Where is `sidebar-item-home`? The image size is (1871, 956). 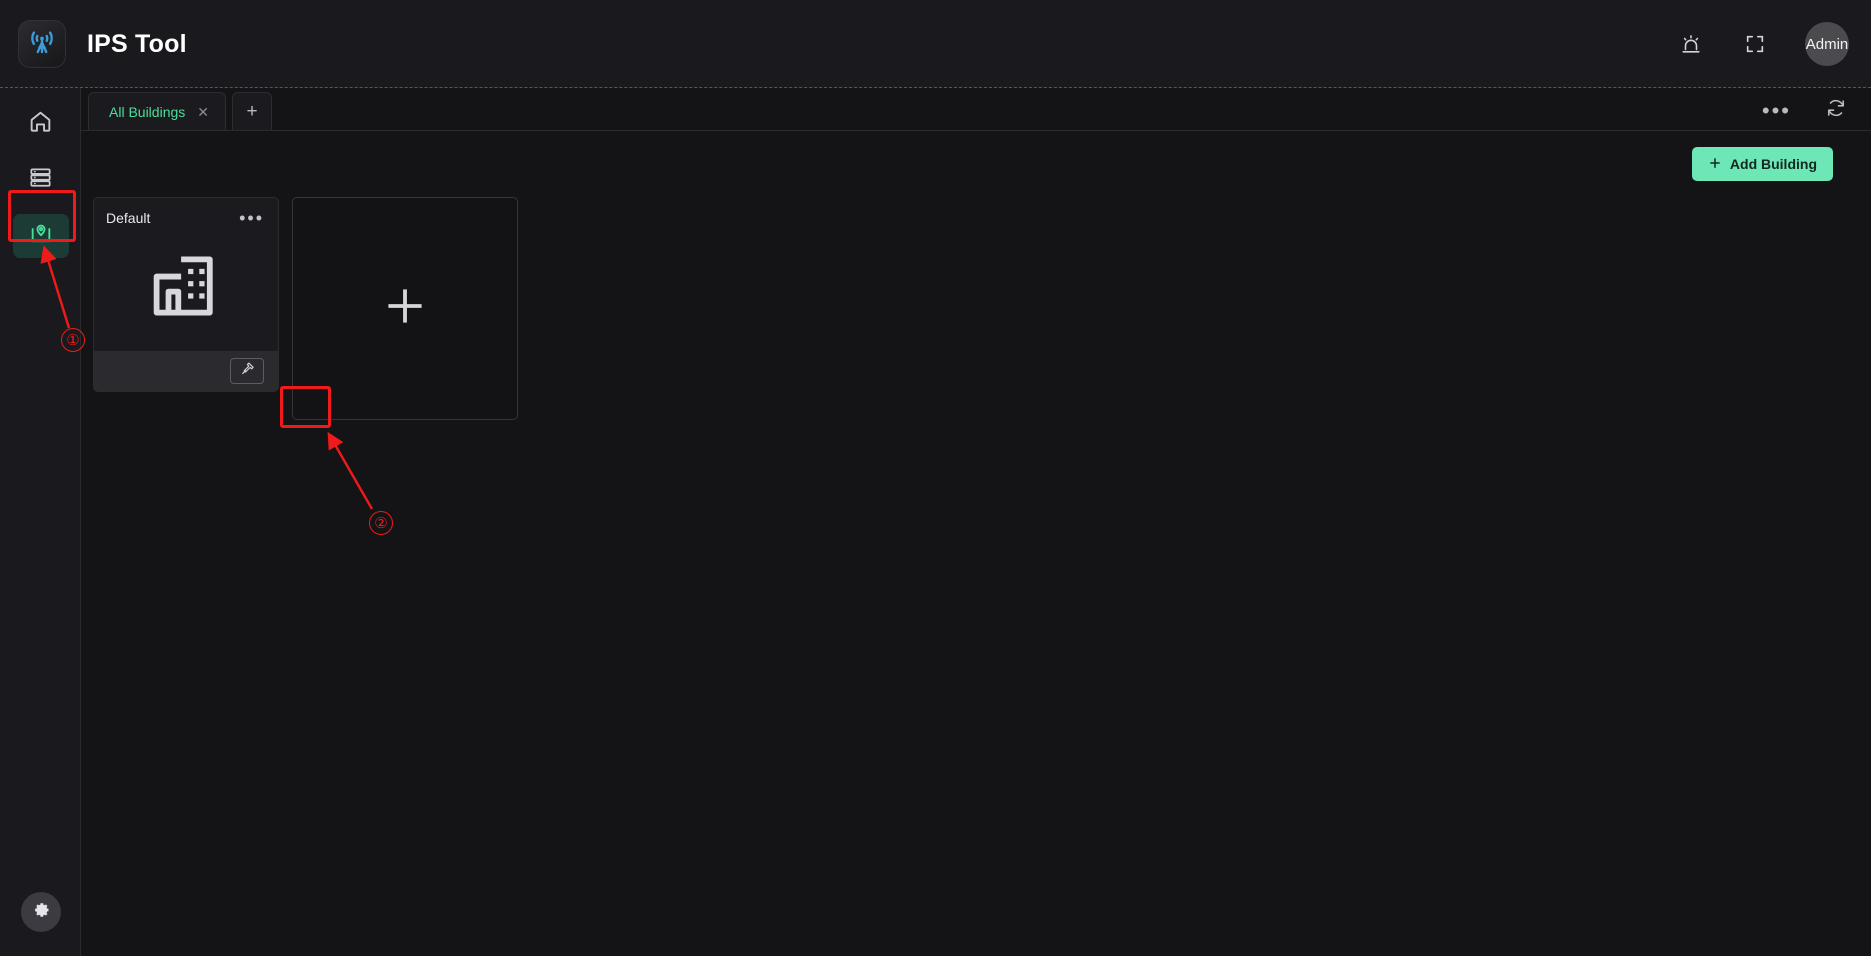
sidebar-item-home is located at coordinates (41, 124).